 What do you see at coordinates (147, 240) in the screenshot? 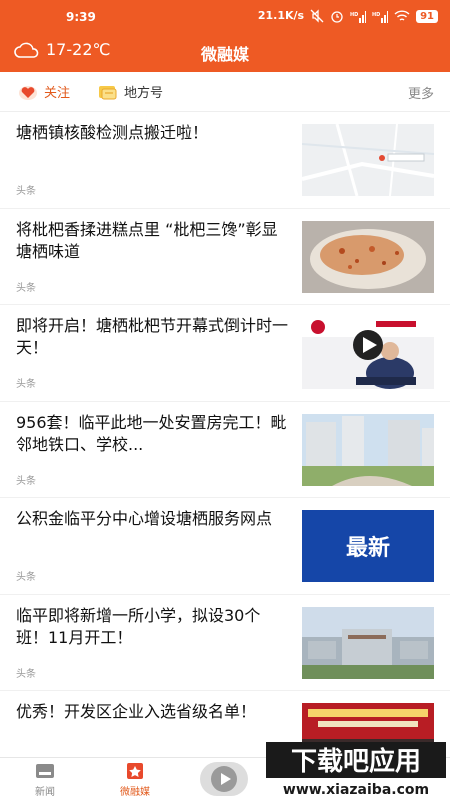
I see `news-title: 将枇杷香揉进糕点里 “枇杷三馋”彰显塘栖味道` at bounding box center [147, 240].